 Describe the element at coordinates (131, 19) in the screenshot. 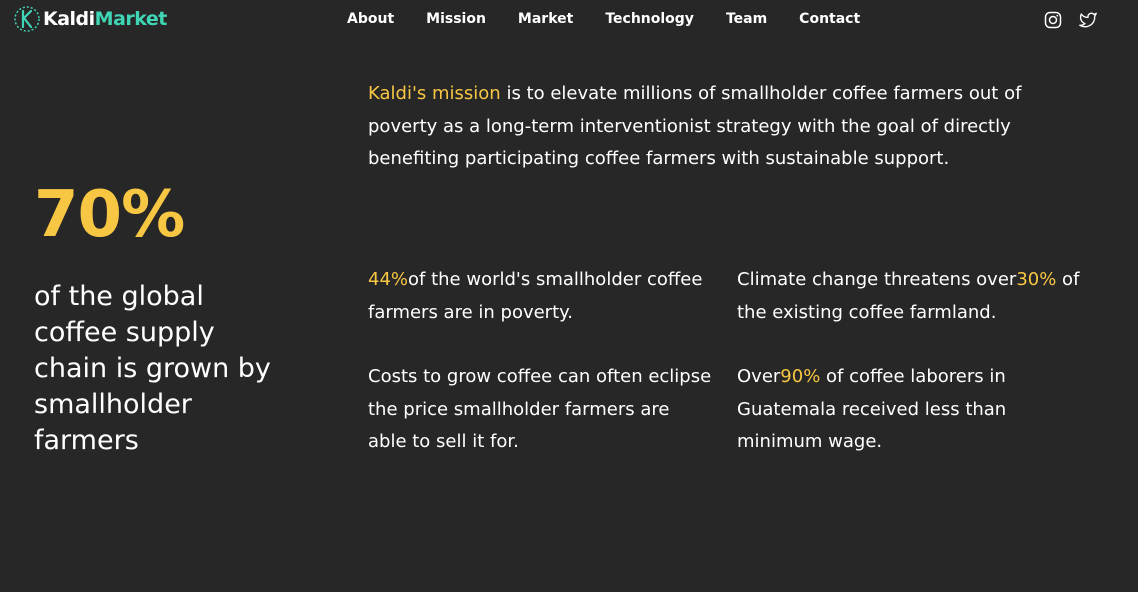

I see `logo-text-market: Market` at that location.